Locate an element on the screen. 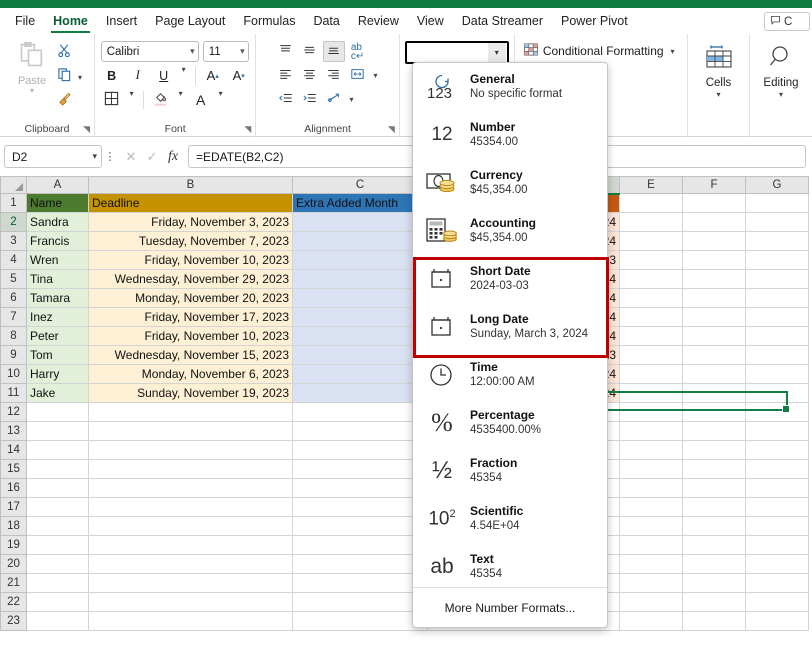 The image size is (812, 656). cell-a2: Sandra is located at coordinates (57, 222).